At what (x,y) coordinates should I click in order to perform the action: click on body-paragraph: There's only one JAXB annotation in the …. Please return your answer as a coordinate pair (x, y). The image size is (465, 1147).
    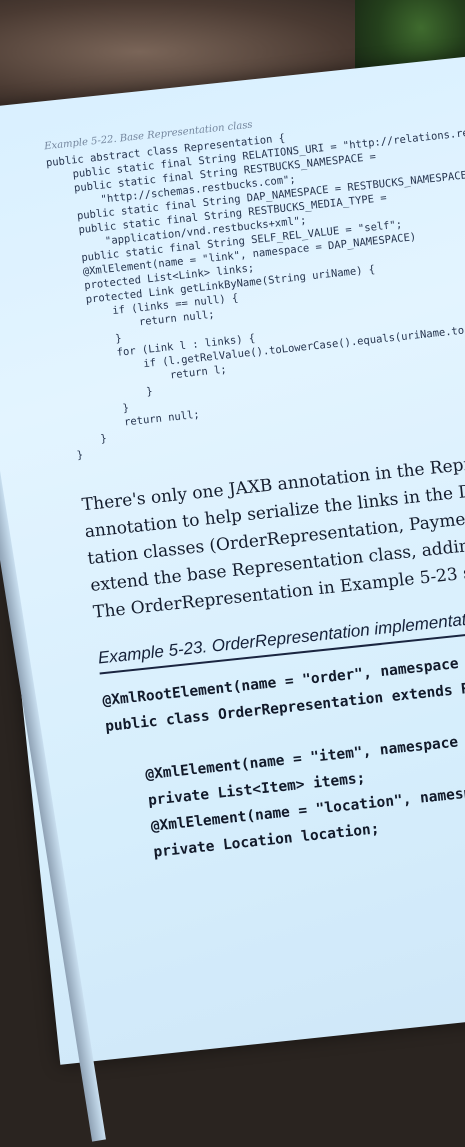
    Looking at the image, I should click on (273, 534).